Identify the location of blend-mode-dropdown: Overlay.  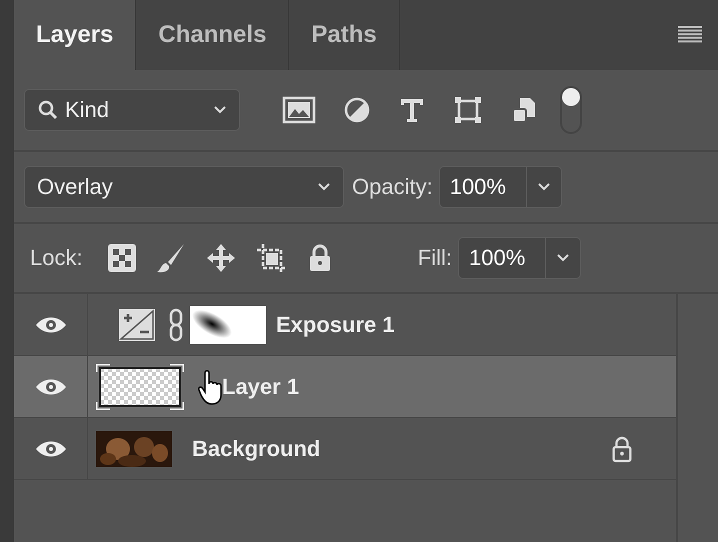
(184, 187).